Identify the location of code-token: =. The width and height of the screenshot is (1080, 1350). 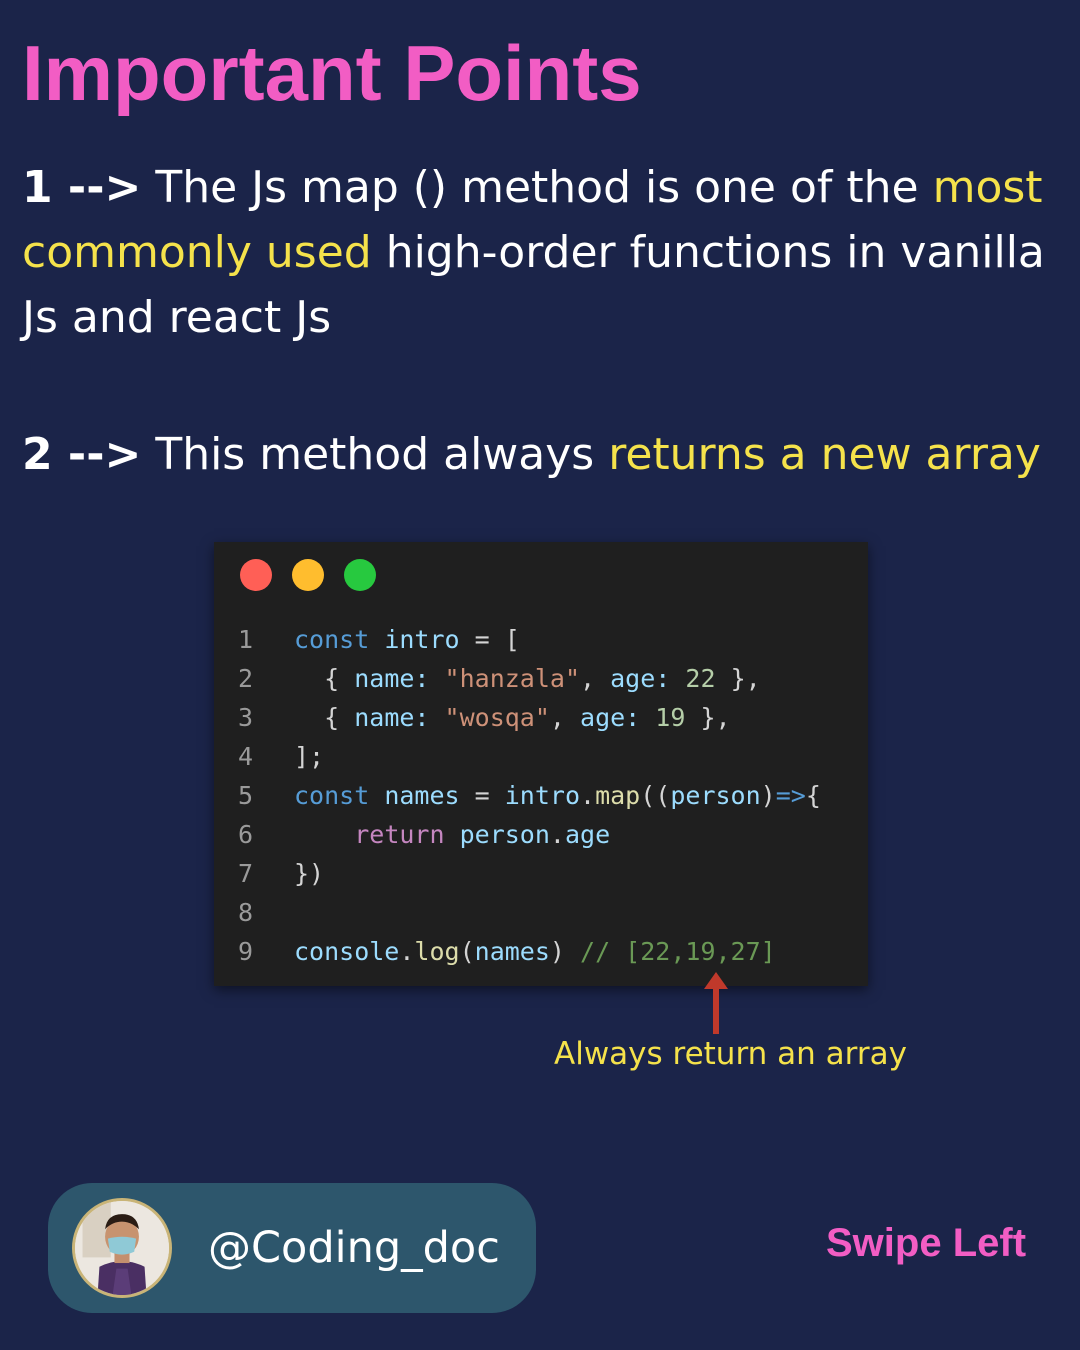
(482, 795).